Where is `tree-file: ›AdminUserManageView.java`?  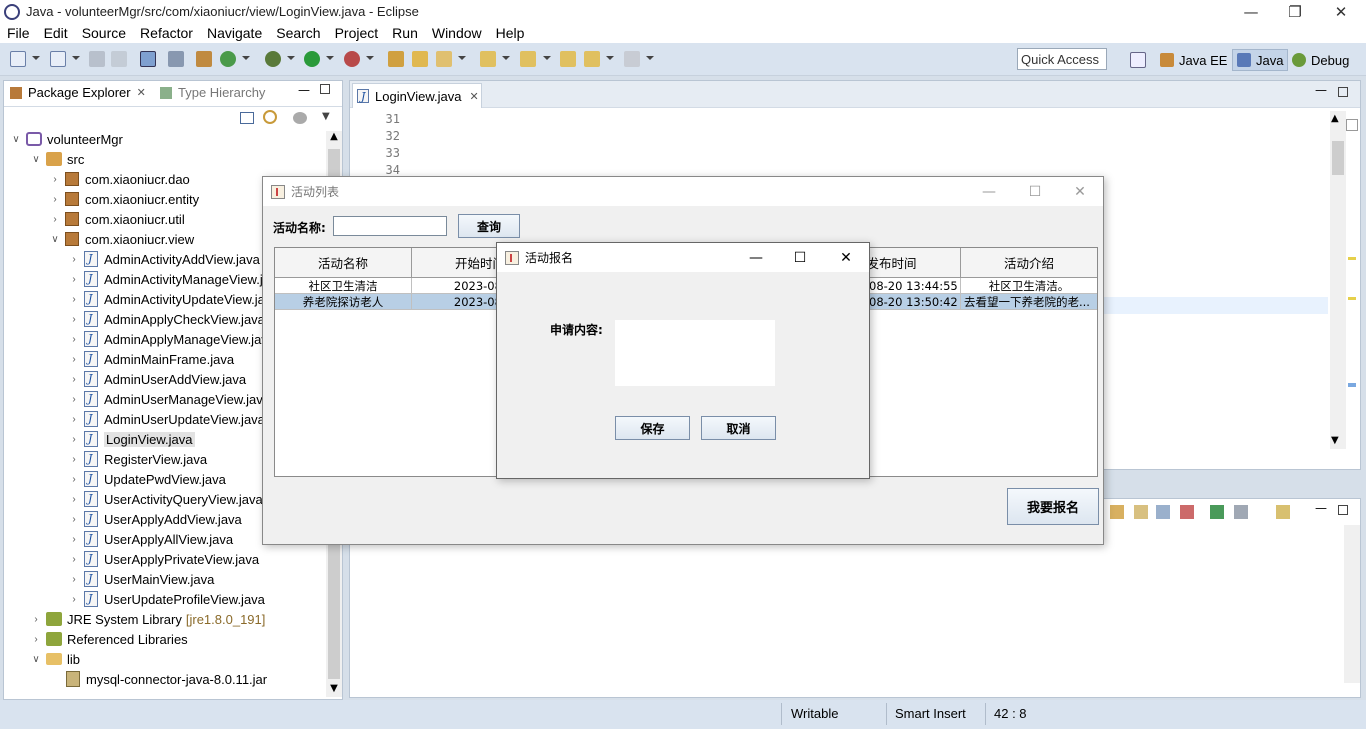
tree-file: ›AdminUserManageView.java is located at coordinates (169, 399).